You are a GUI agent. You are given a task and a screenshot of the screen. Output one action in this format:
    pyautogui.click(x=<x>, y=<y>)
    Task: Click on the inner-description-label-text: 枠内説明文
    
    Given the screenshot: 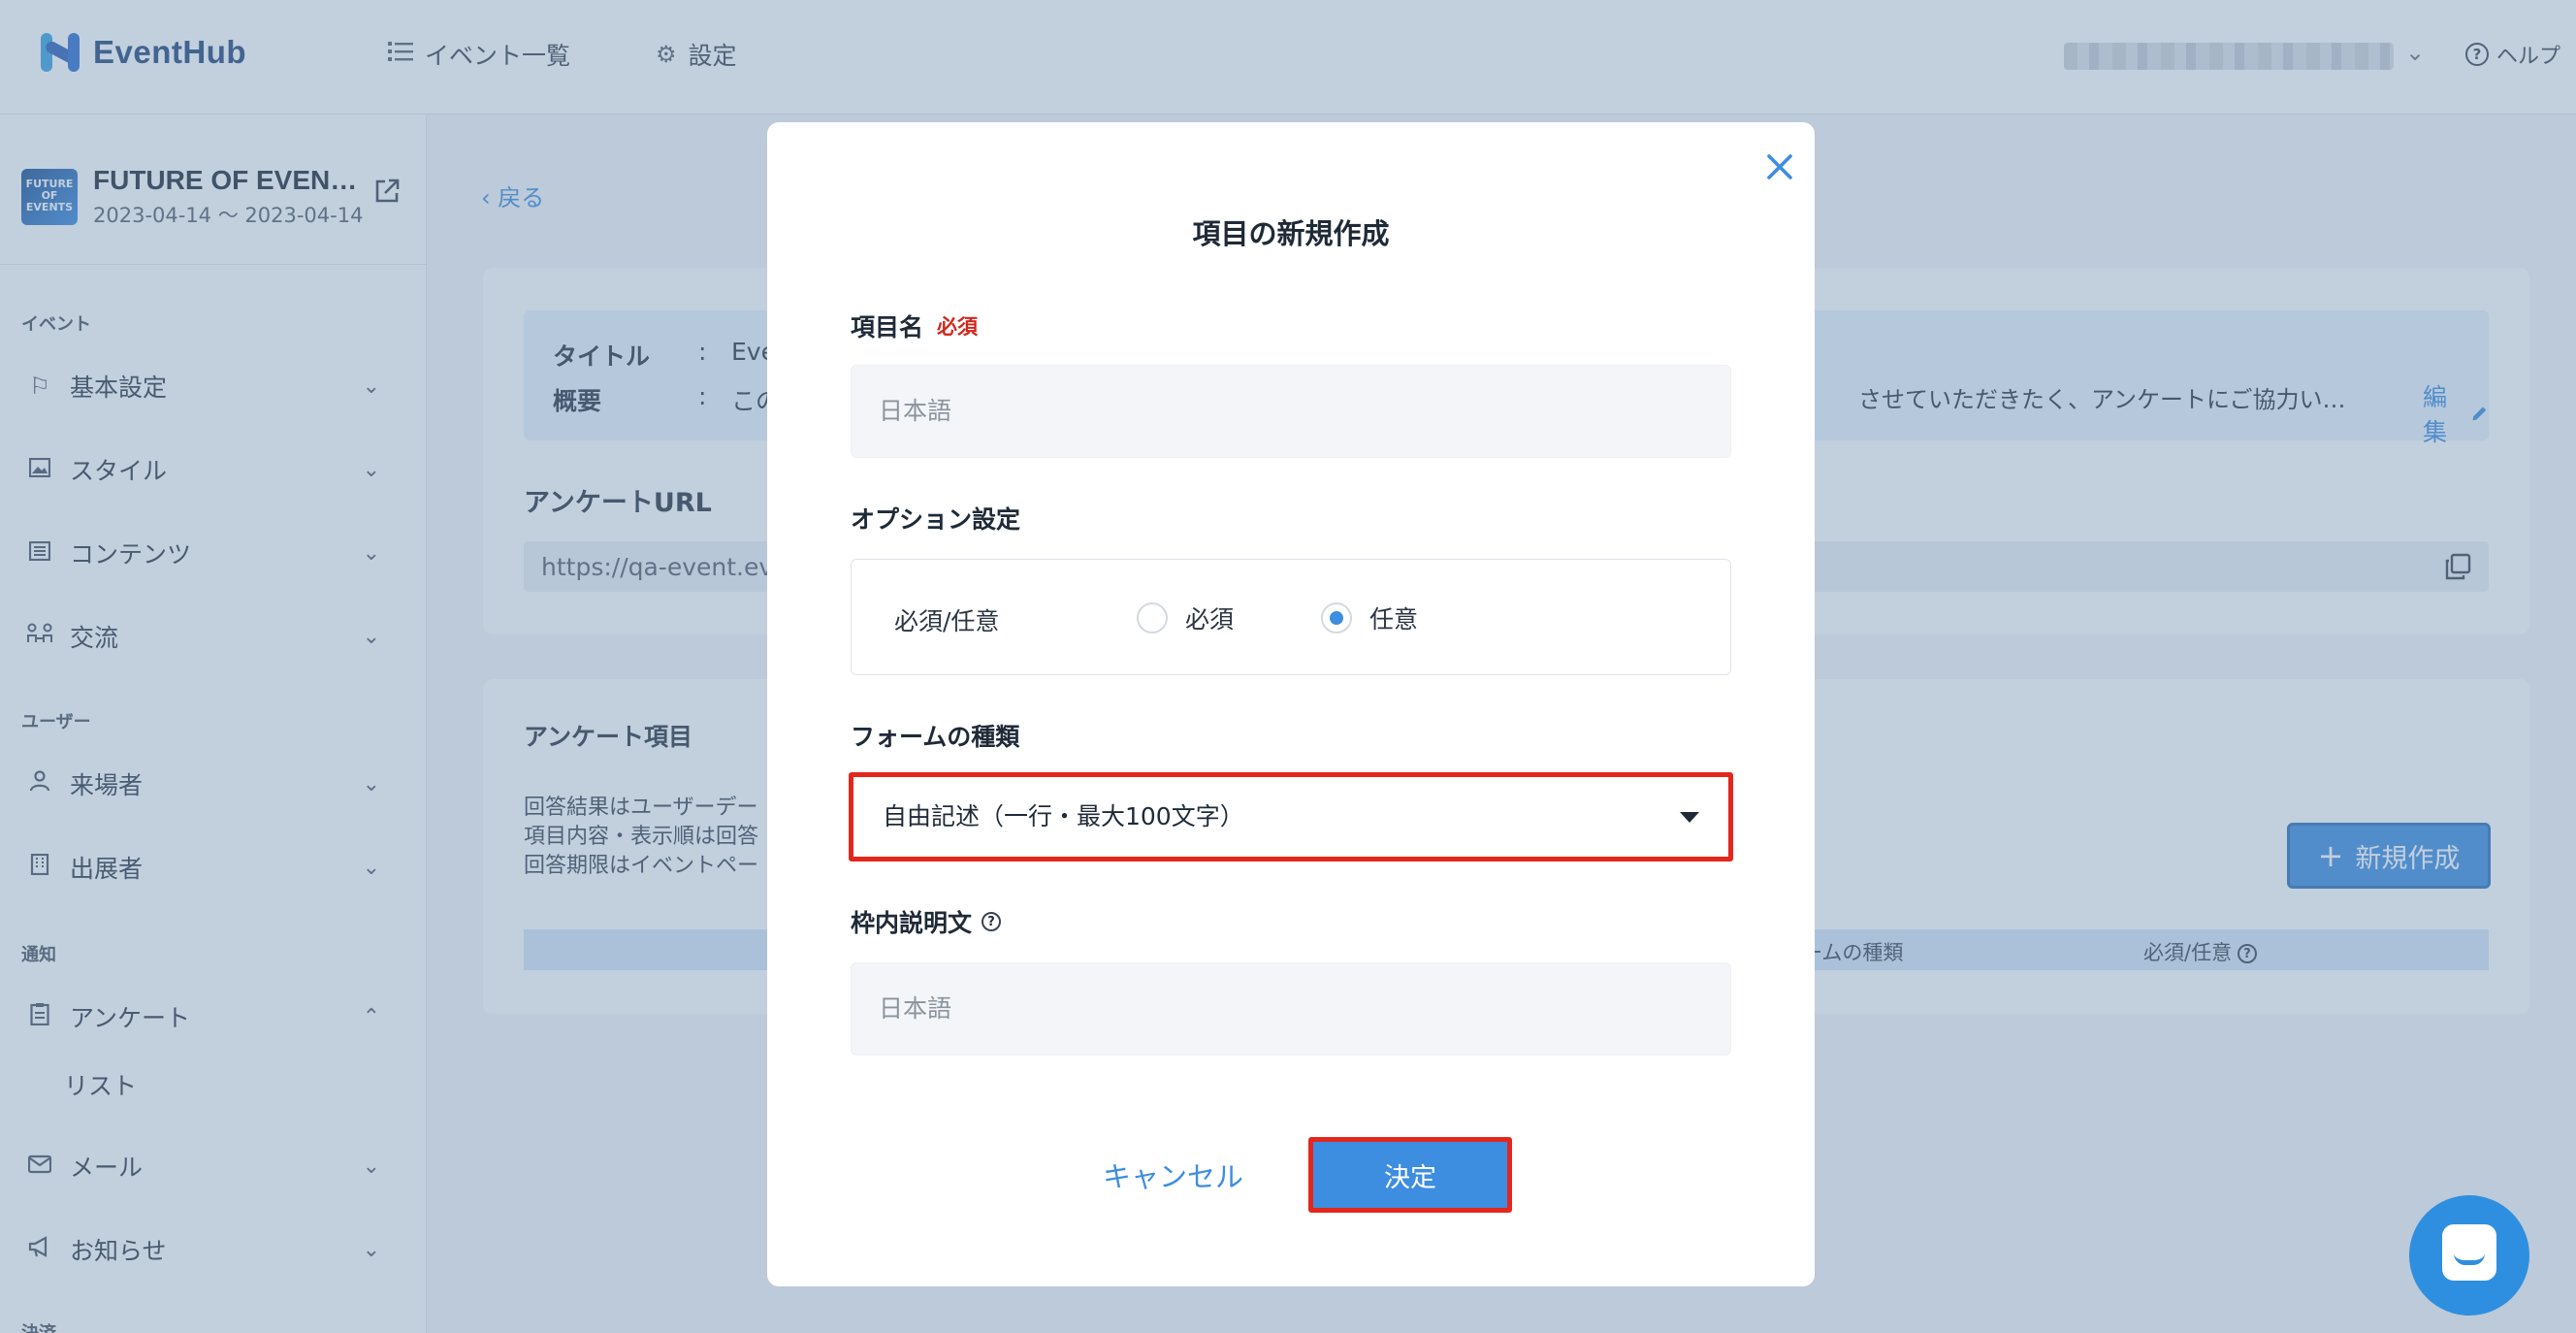 What is the action you would take?
    pyautogui.click(x=912, y=923)
    